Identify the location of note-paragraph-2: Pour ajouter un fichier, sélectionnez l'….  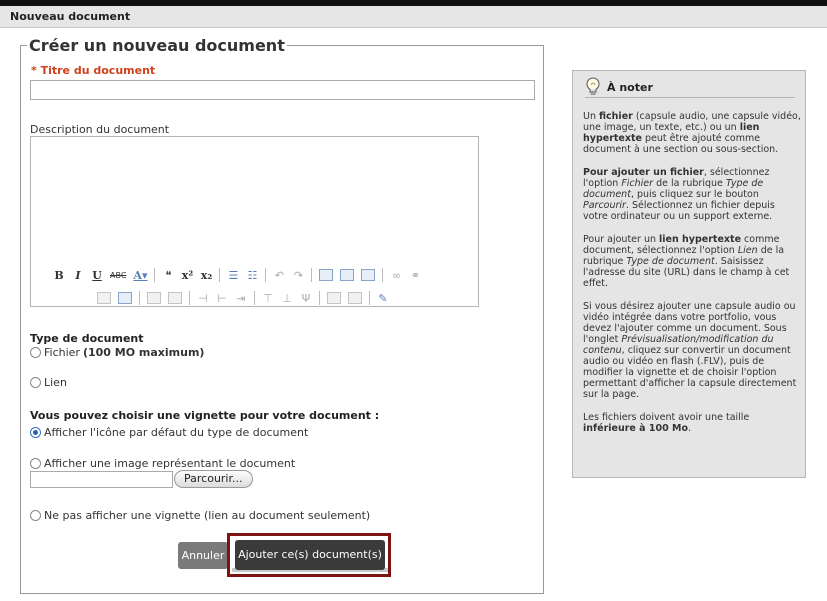
(679, 194).